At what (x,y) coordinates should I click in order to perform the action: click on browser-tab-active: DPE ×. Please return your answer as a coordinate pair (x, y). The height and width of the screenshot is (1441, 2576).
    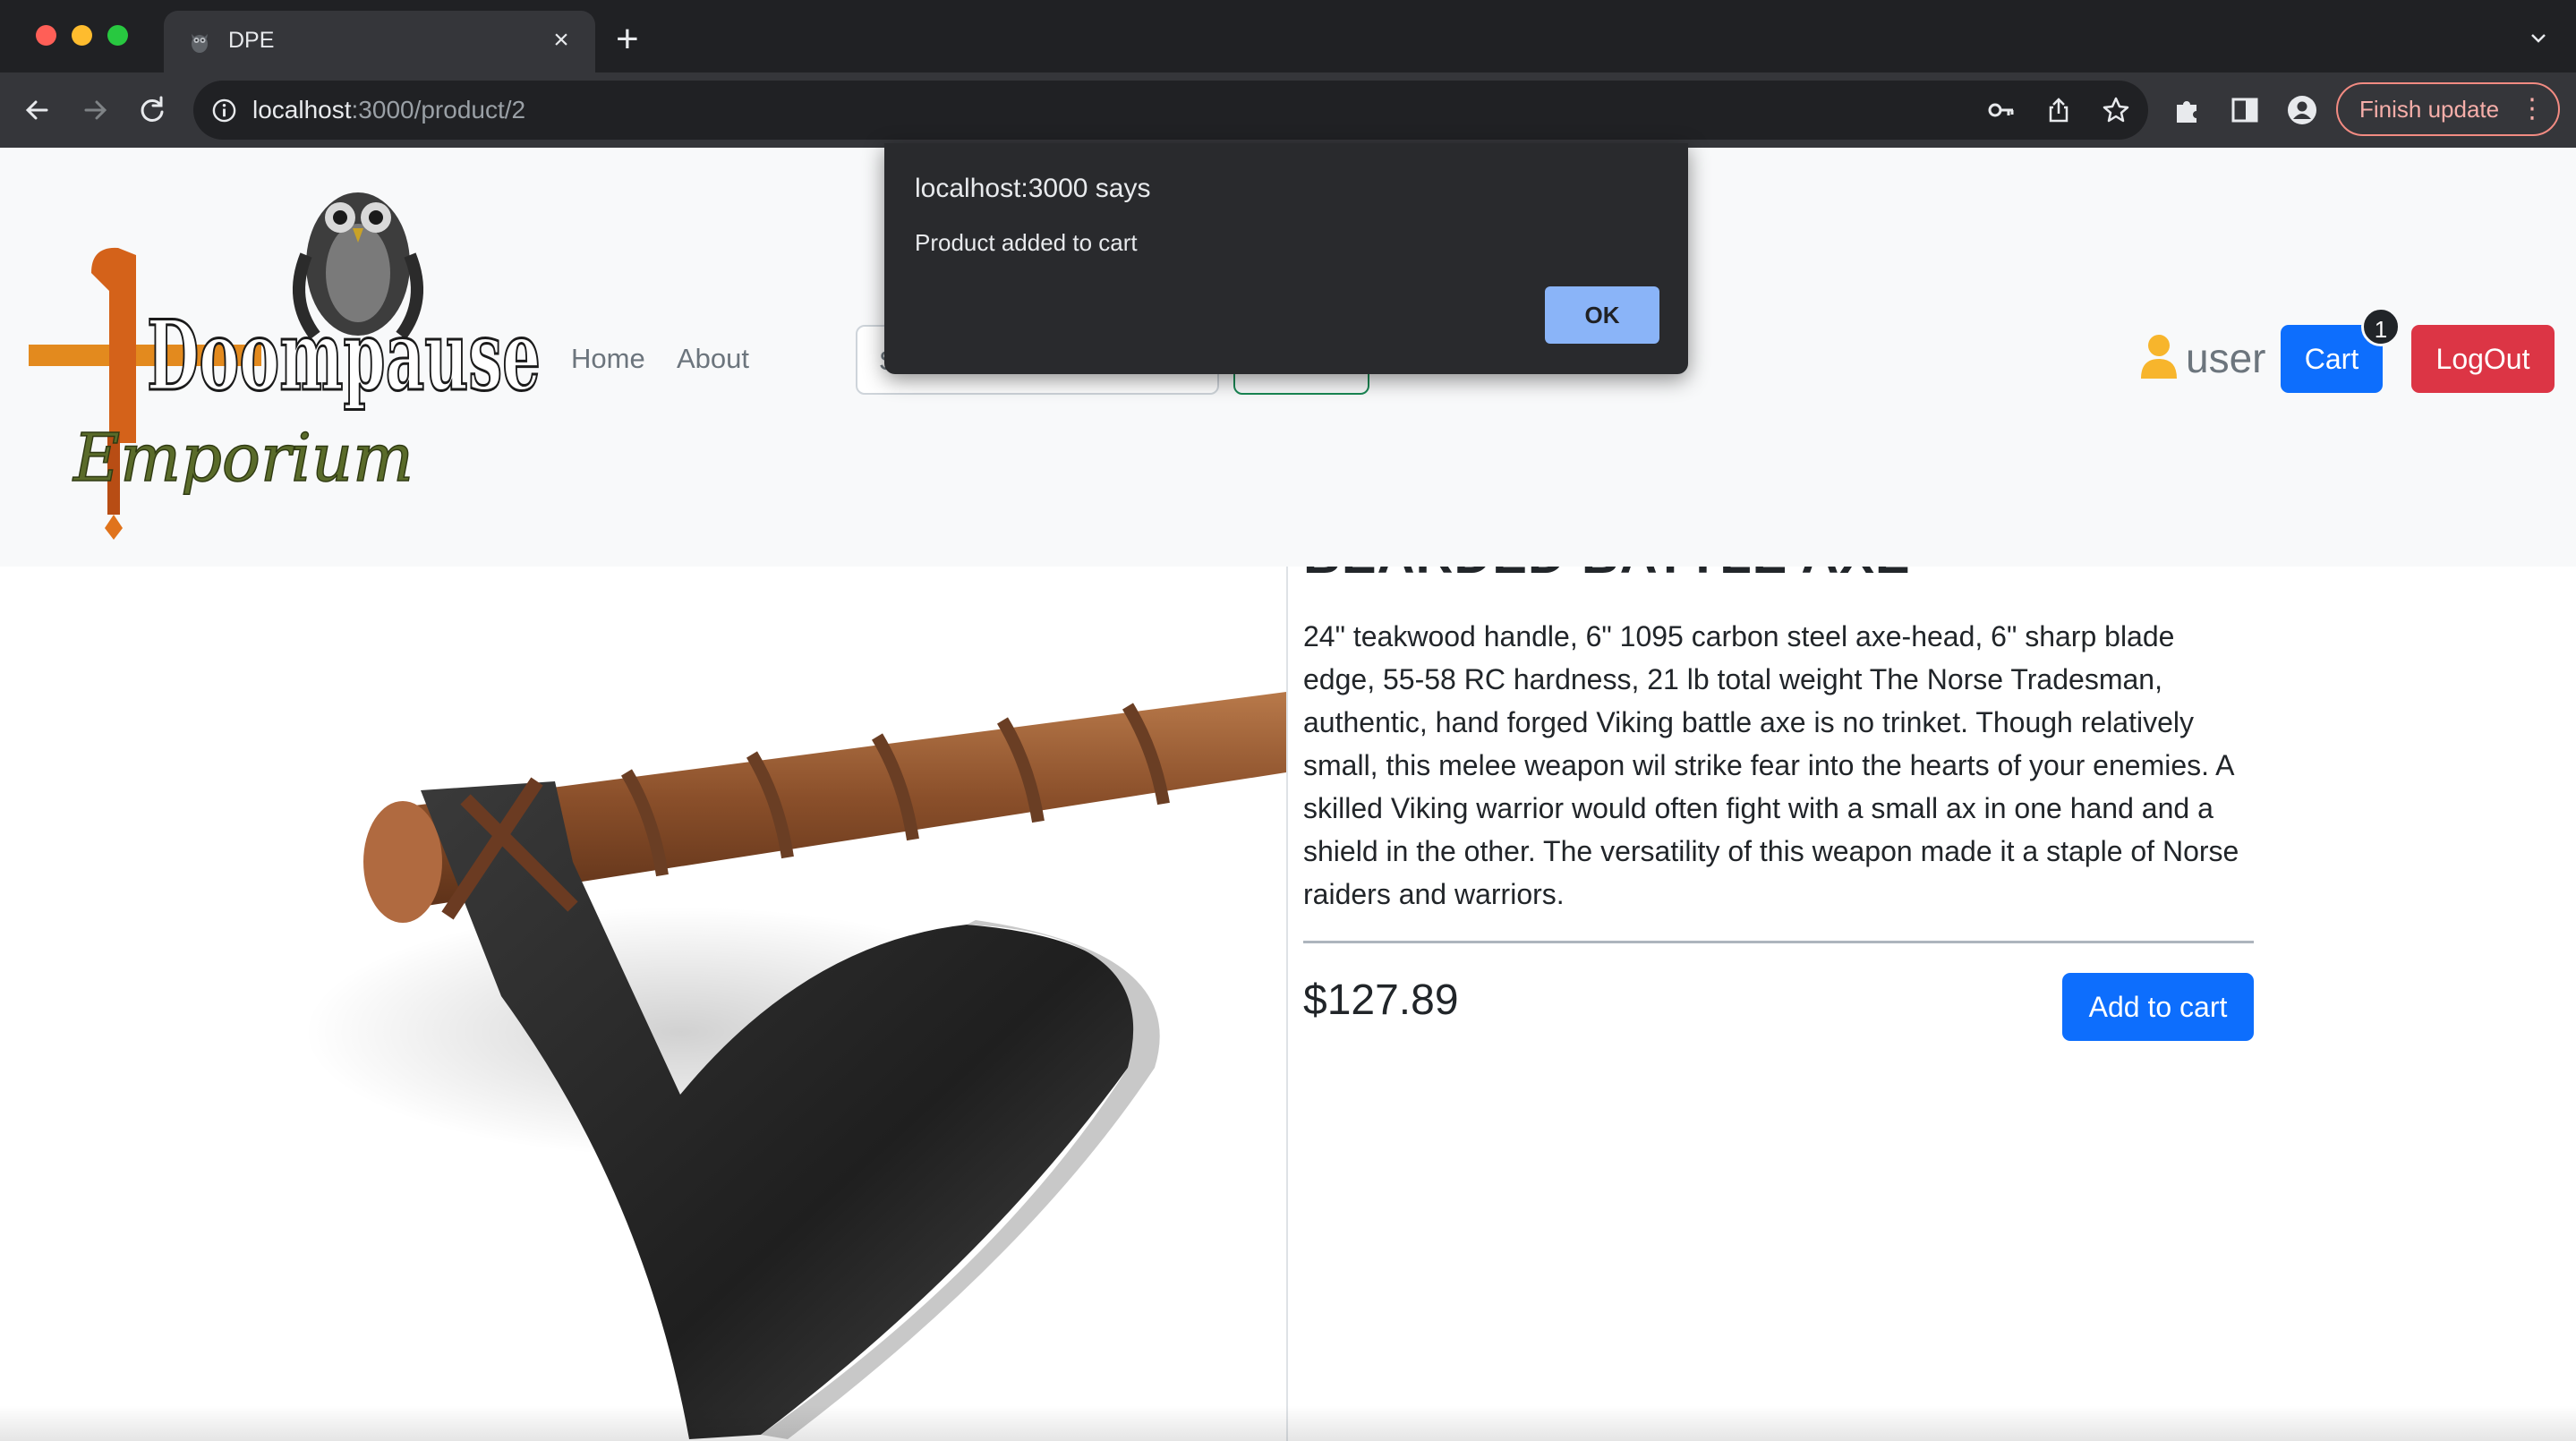
    Looking at the image, I should click on (379, 41).